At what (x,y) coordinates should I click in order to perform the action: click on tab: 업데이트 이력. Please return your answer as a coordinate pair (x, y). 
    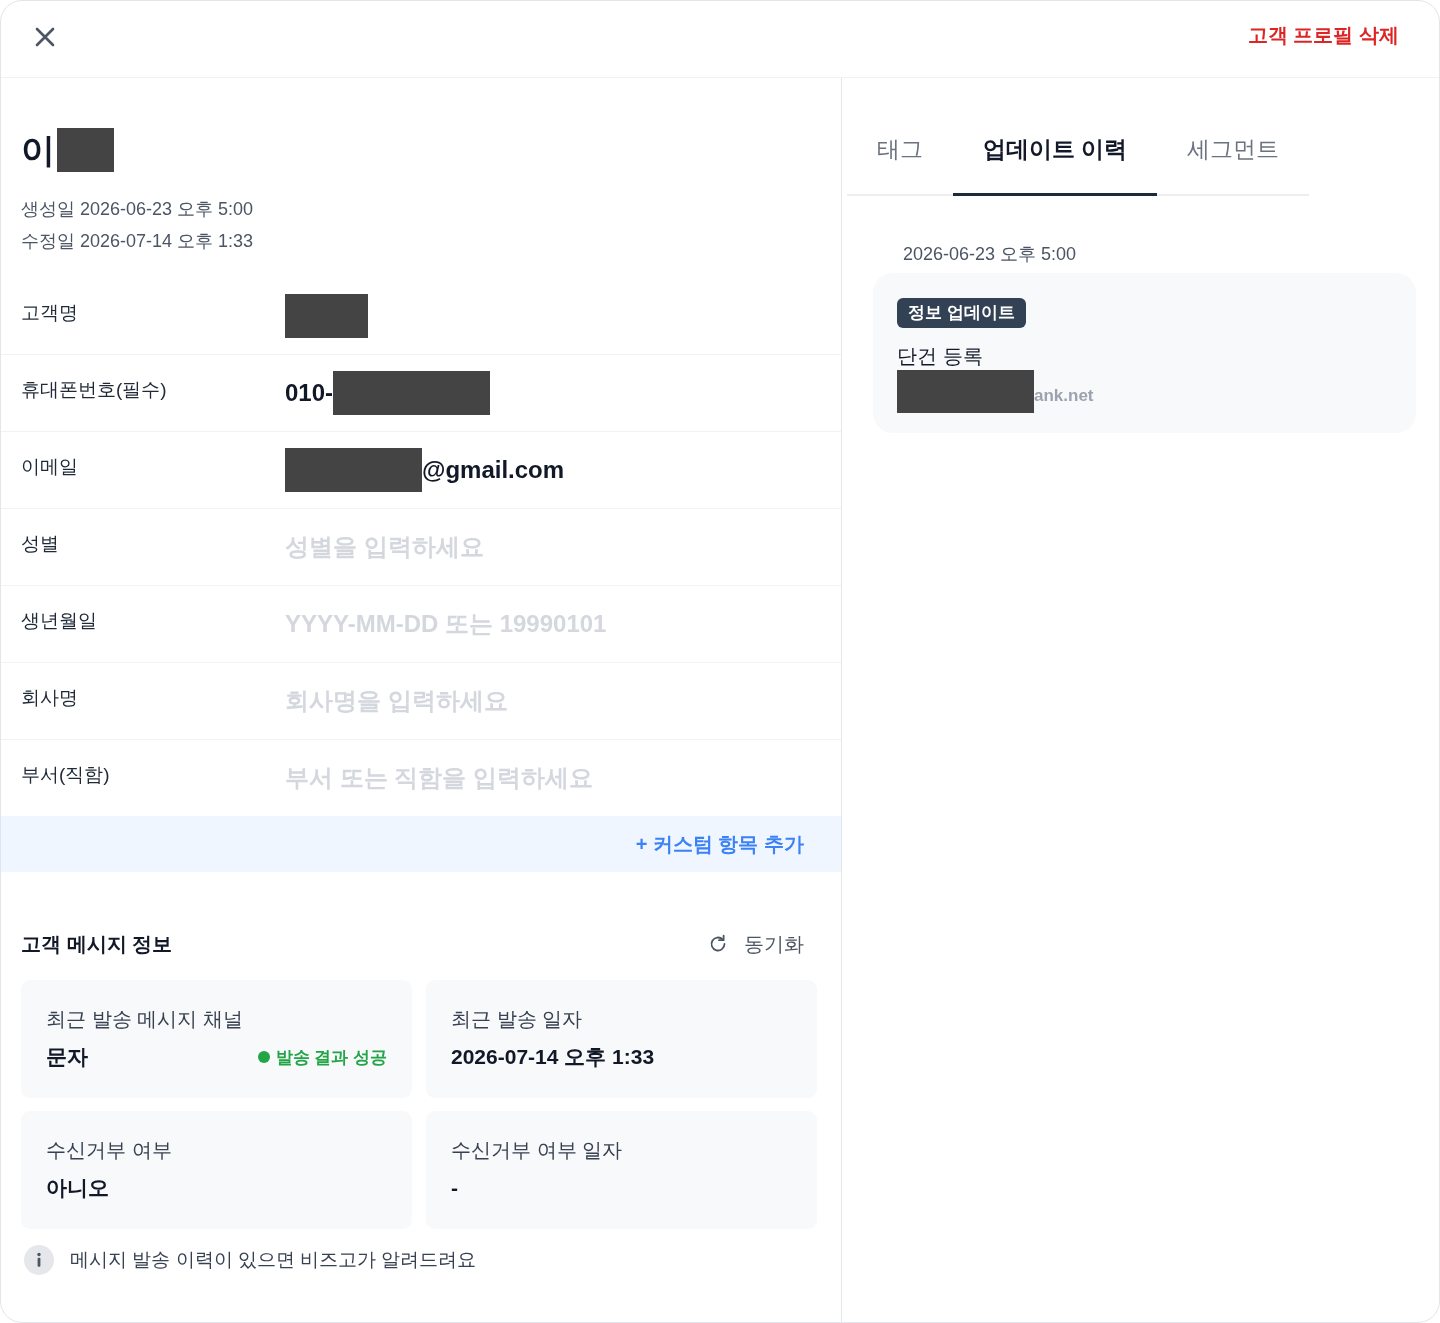
    Looking at the image, I should click on (1055, 151).